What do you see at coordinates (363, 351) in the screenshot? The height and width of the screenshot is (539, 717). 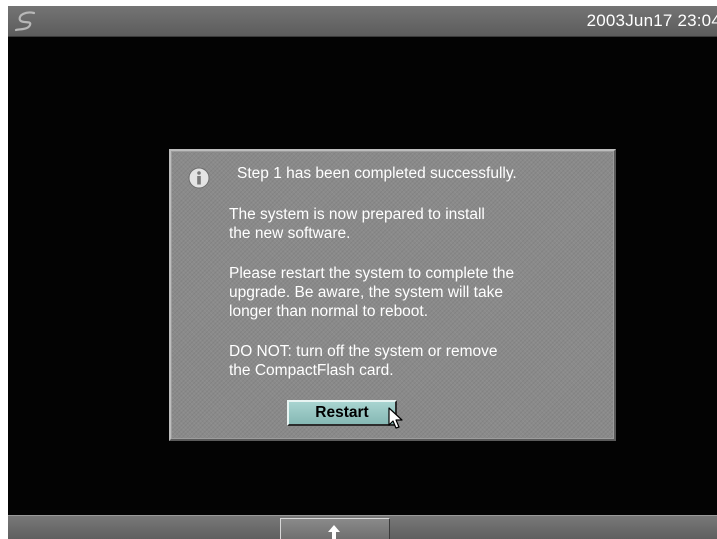 I see `message-line: DO NOT: turn off the system or remove` at bounding box center [363, 351].